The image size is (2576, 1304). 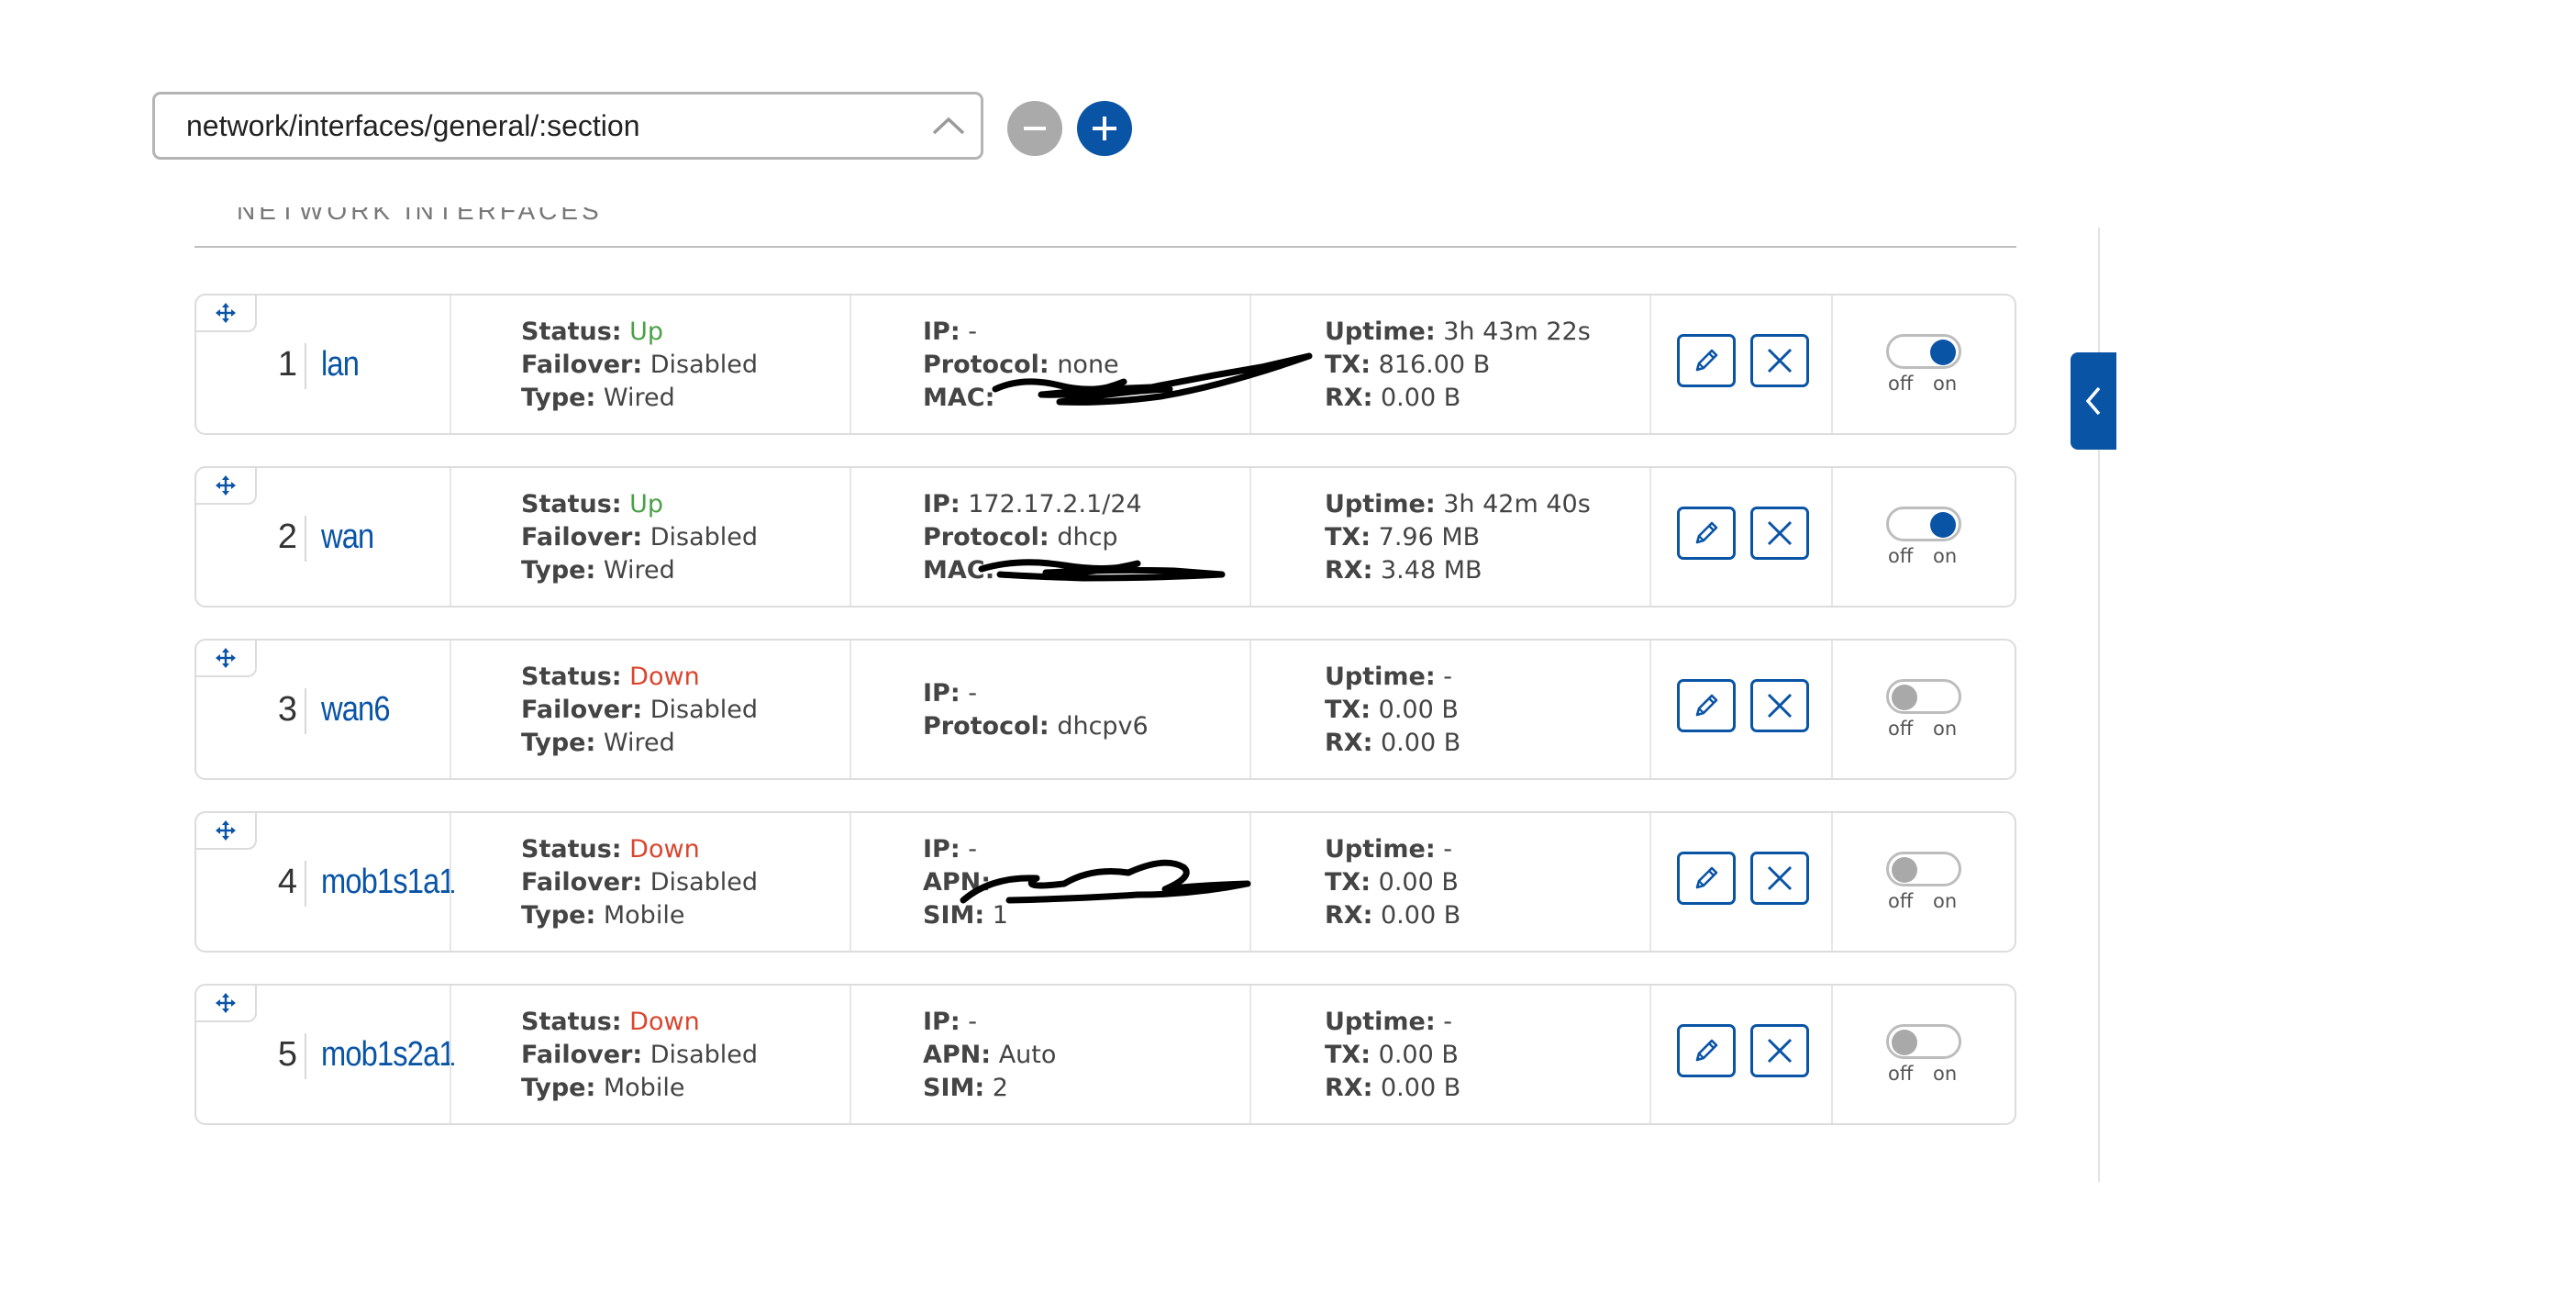 What do you see at coordinates (664, 677) in the screenshot?
I see `status-value: Down` at bounding box center [664, 677].